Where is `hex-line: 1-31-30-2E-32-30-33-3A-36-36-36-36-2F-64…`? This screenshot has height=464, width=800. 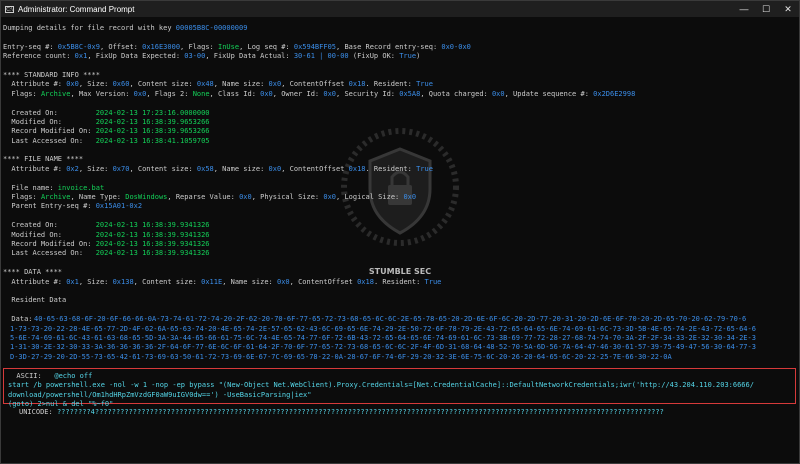
hex-line: 1-31-30-2E-32-30-33-3A-36-36-36-36-2F-64… is located at coordinates (383, 347).